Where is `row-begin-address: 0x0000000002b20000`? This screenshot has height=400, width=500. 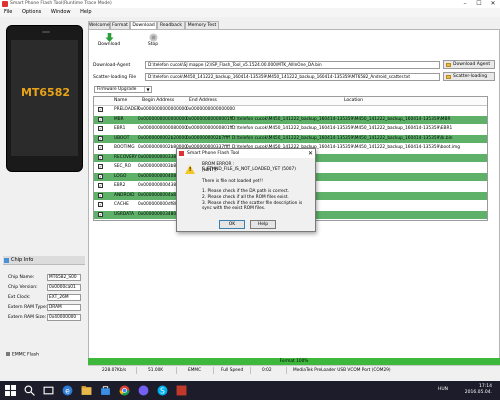 row-begin-address: 0x0000000002b20000 is located at coordinates (163, 138).